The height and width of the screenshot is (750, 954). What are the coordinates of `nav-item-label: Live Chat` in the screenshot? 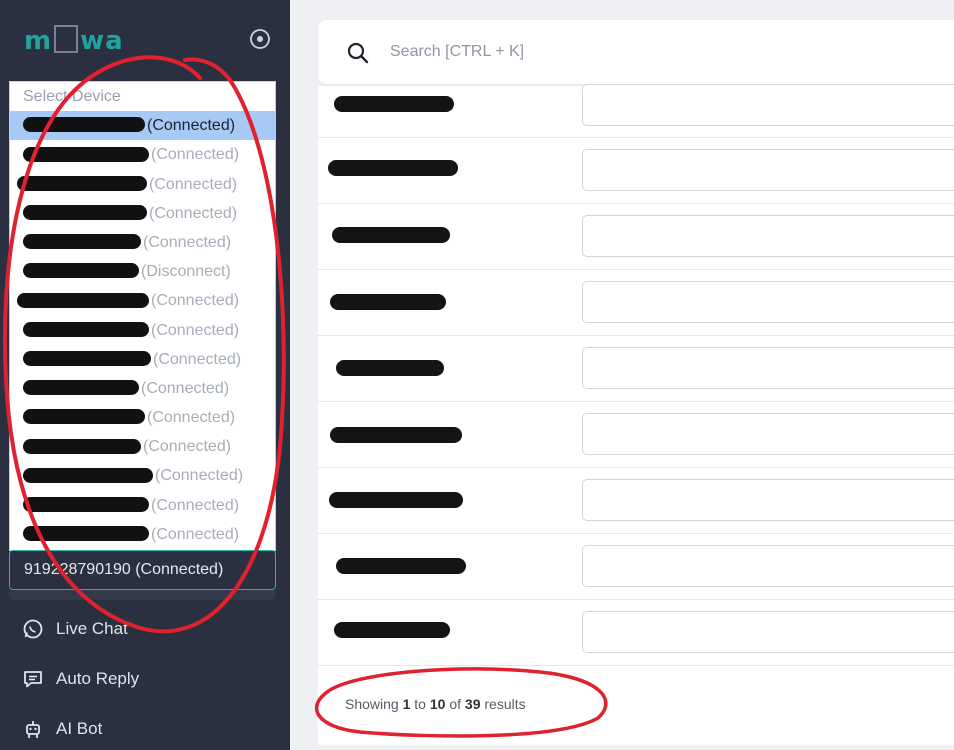 It's located at (92, 628).